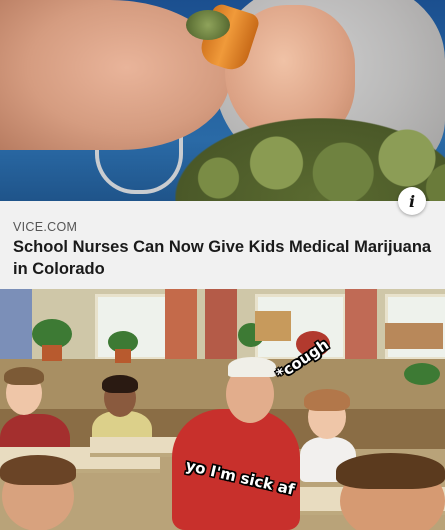 The width and height of the screenshot is (445, 530). Describe the element at coordinates (208, 25) in the screenshot. I see `cannabis-bud` at that location.